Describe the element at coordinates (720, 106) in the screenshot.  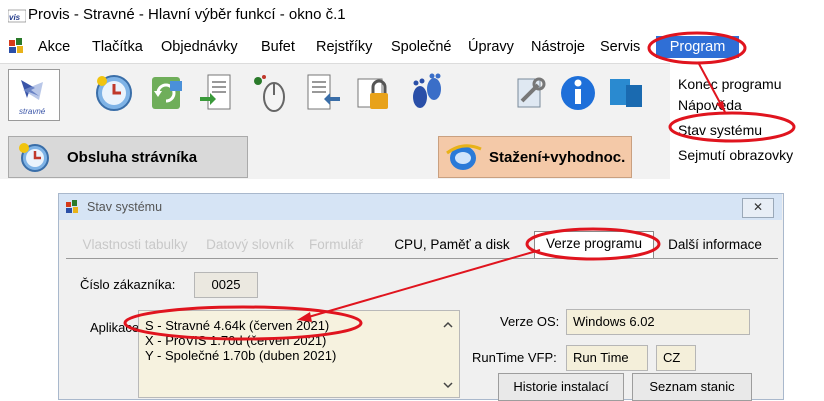
I see `menu-pointer-arrowhead` at that location.